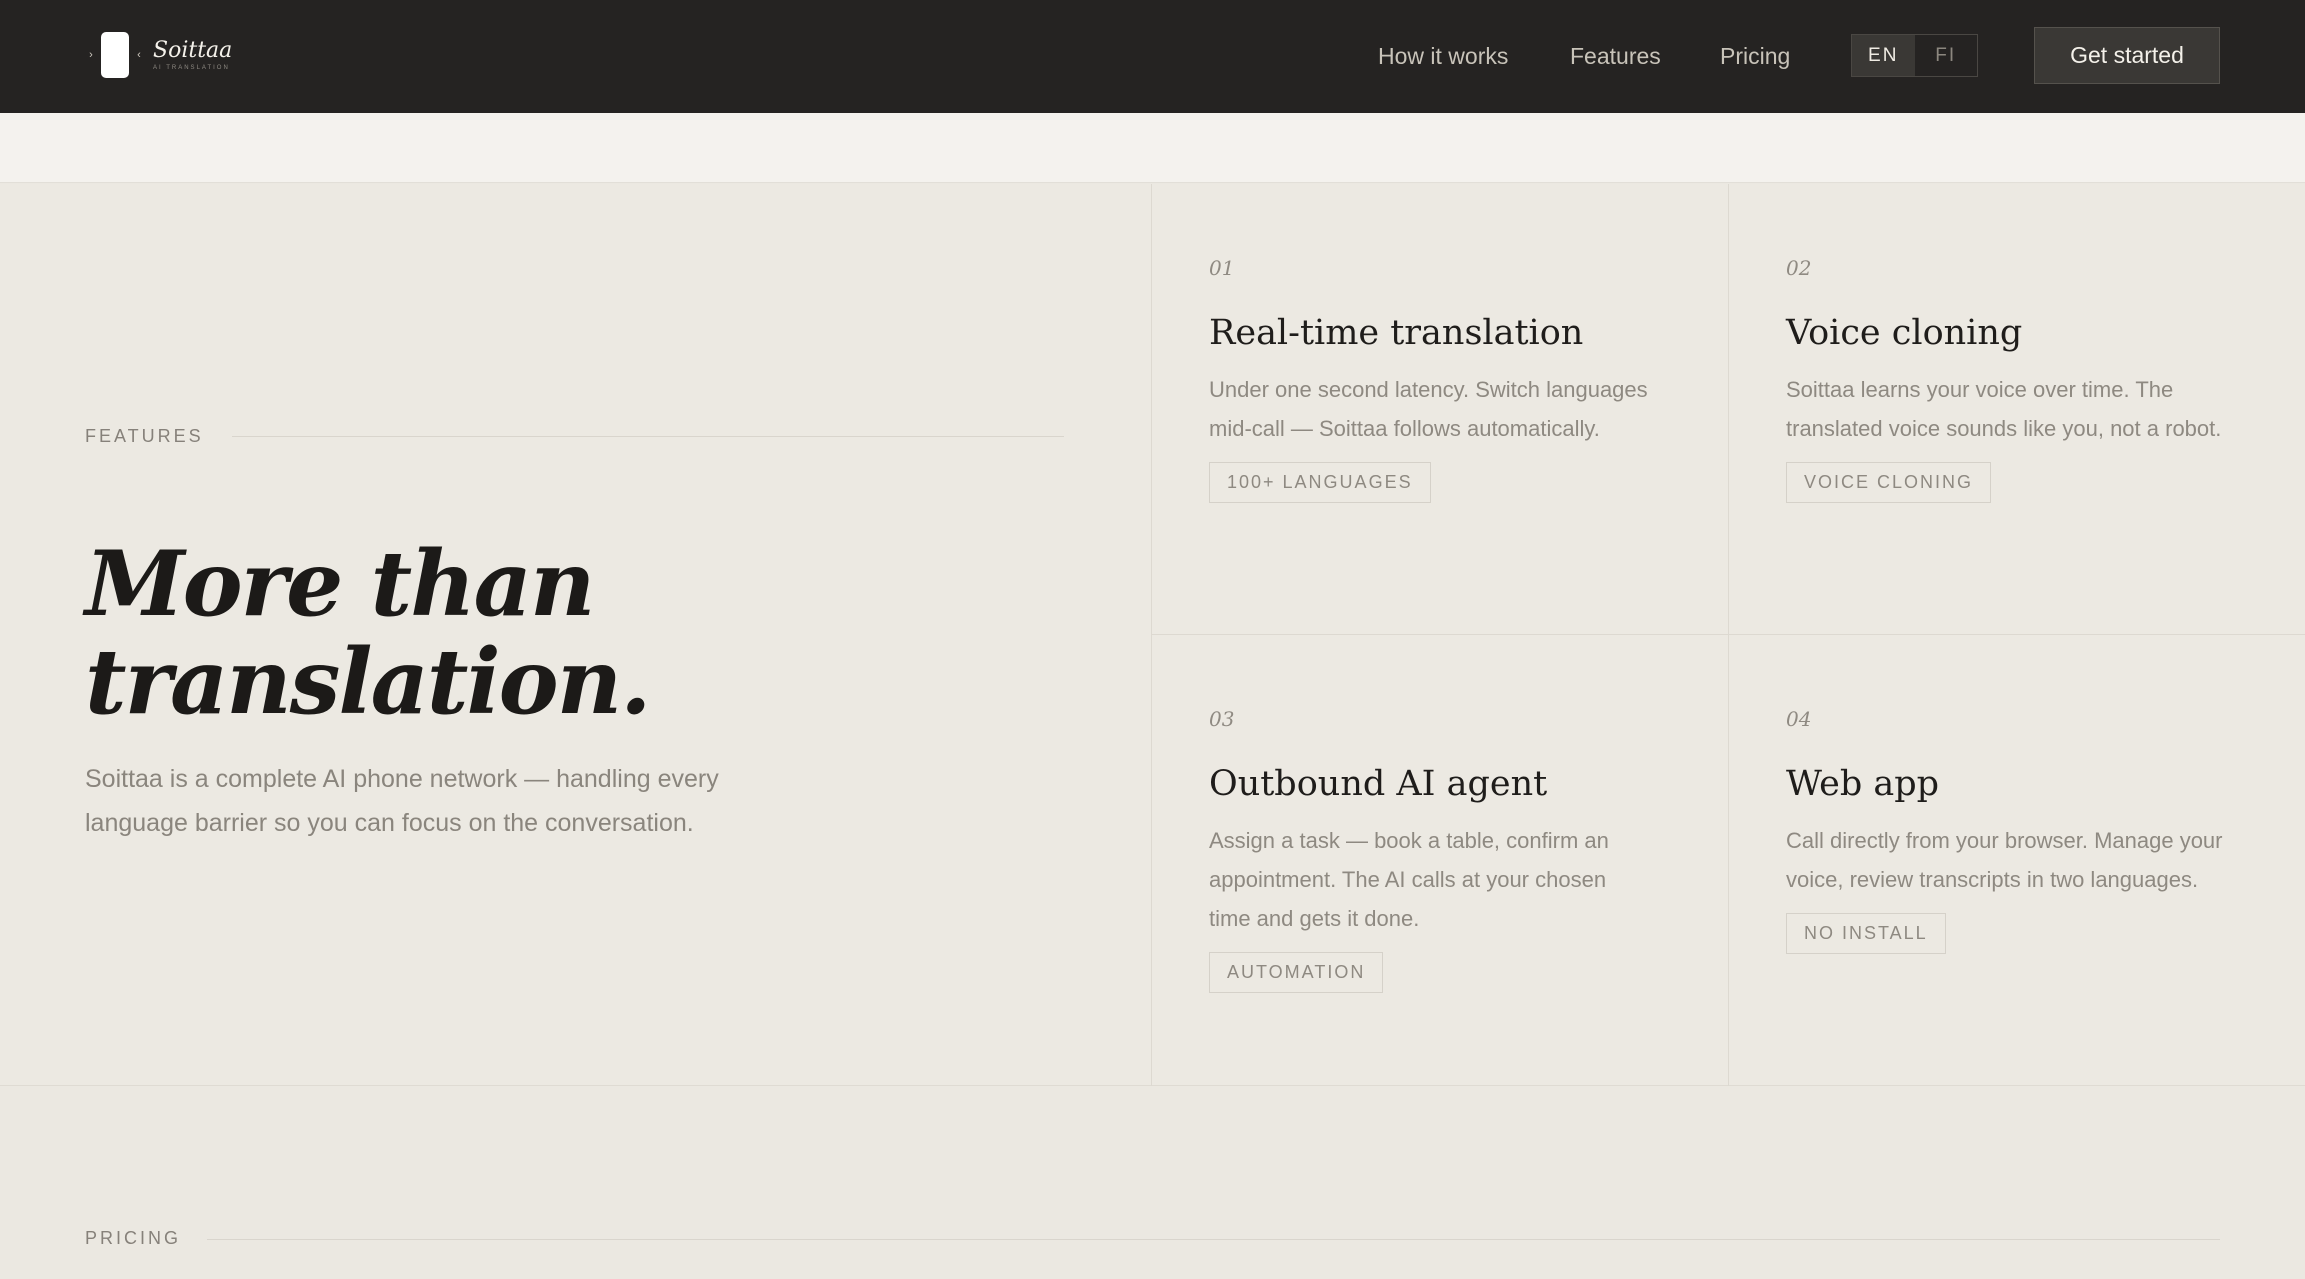 The image size is (2305, 1279). What do you see at coordinates (1443, 56) in the screenshot?
I see `nav-how-it-works: How it works` at bounding box center [1443, 56].